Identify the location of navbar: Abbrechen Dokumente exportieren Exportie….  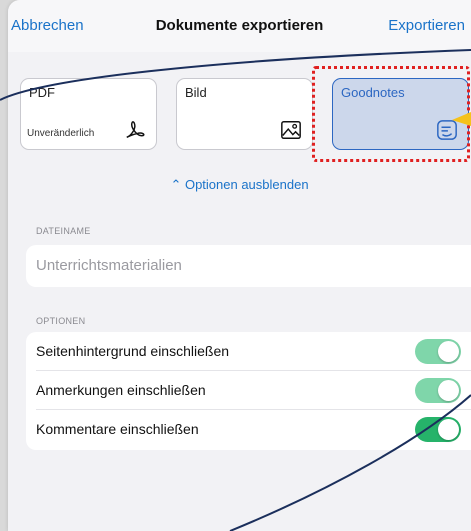
(239, 26).